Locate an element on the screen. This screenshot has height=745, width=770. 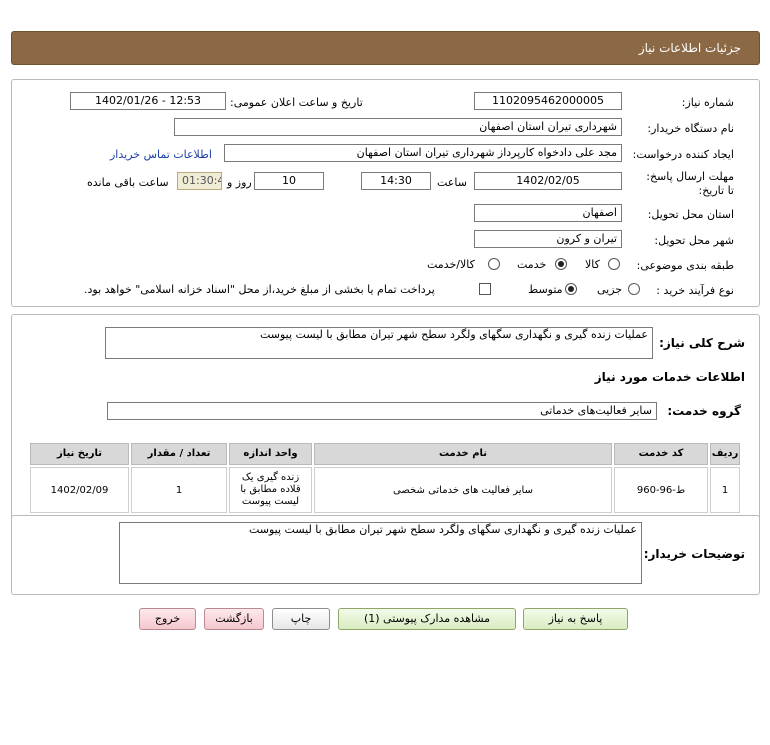
days-field: 10 is located at coordinates (289, 181).